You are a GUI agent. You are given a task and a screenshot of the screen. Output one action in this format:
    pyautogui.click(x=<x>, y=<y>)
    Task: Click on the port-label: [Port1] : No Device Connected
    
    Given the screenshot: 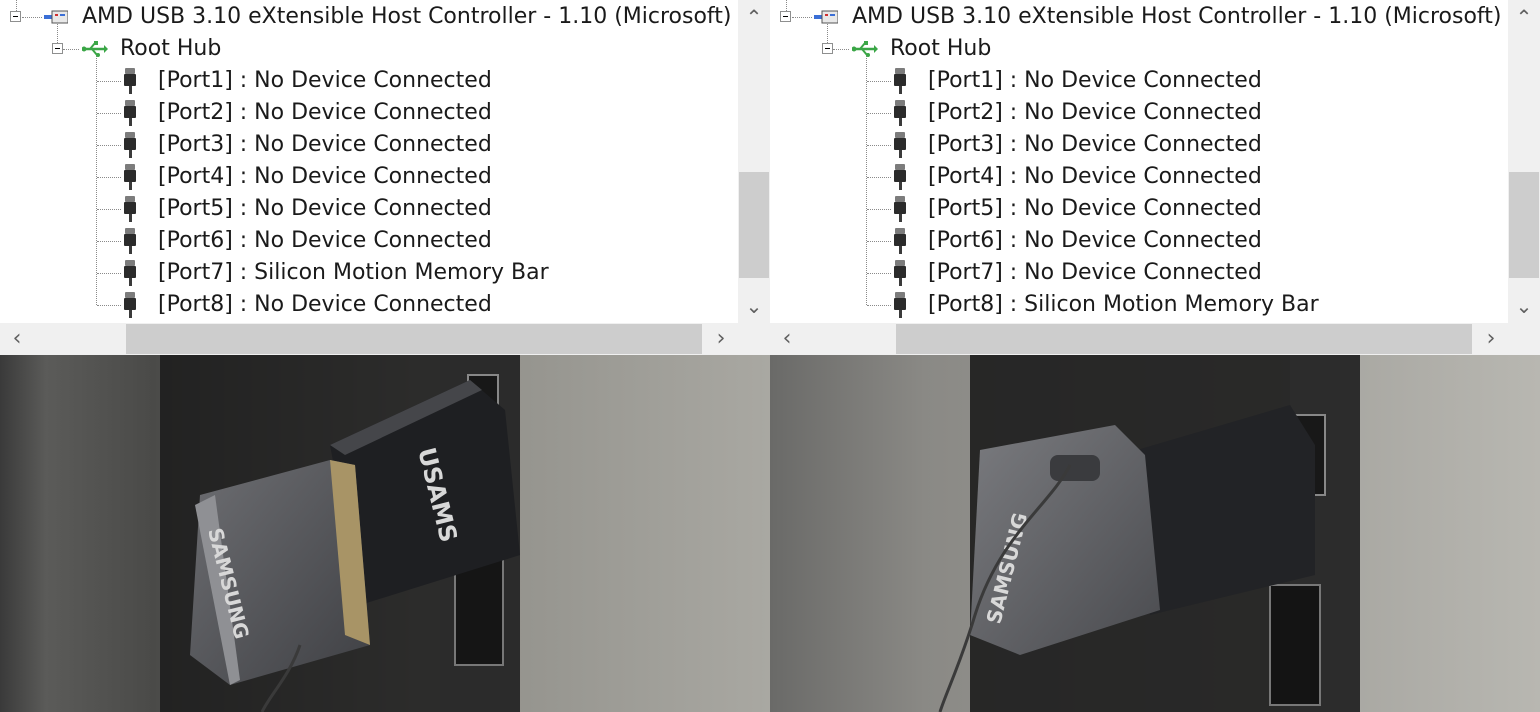 What is the action you would take?
    pyautogui.click(x=1095, y=80)
    